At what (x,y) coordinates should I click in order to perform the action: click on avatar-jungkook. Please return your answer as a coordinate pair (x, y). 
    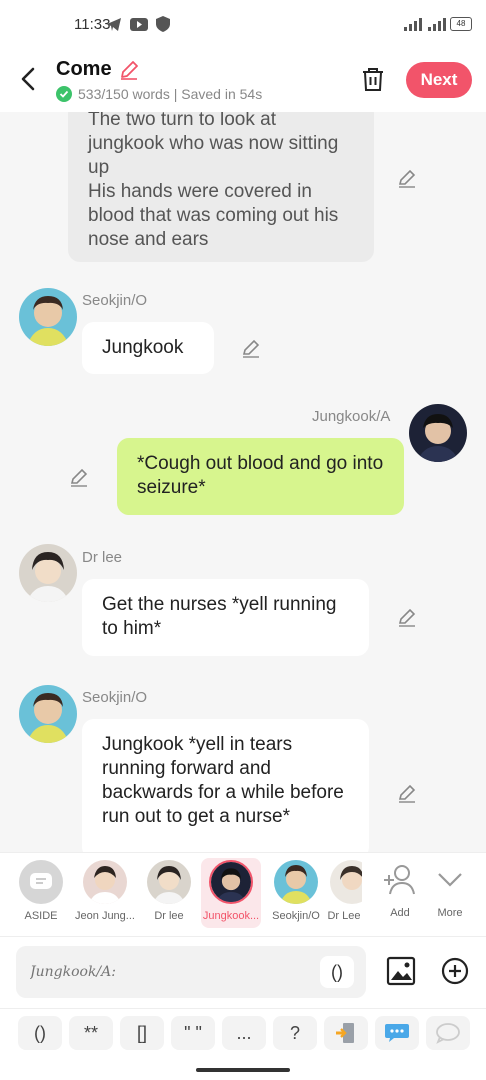
    Looking at the image, I should click on (438, 433).